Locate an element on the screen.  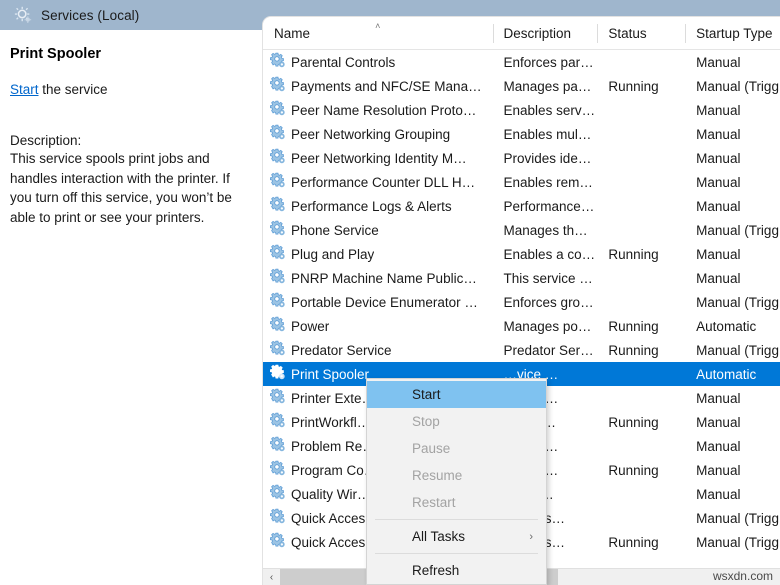
menu-item-resume: Resume is located at coordinates (456, 475).